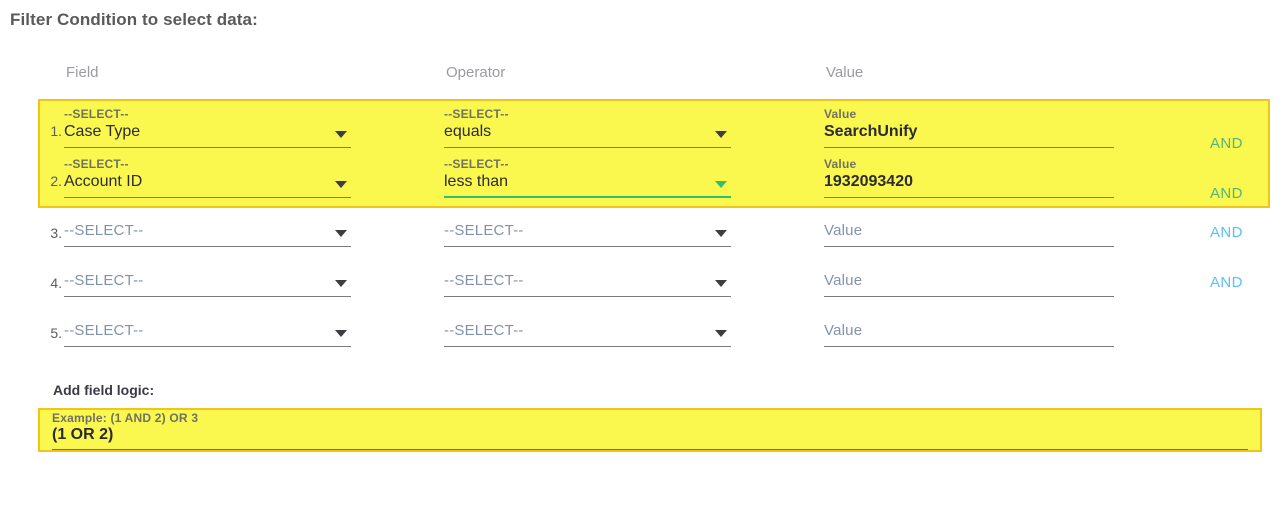  I want to click on operator-select-value: equals, so click(468, 131).